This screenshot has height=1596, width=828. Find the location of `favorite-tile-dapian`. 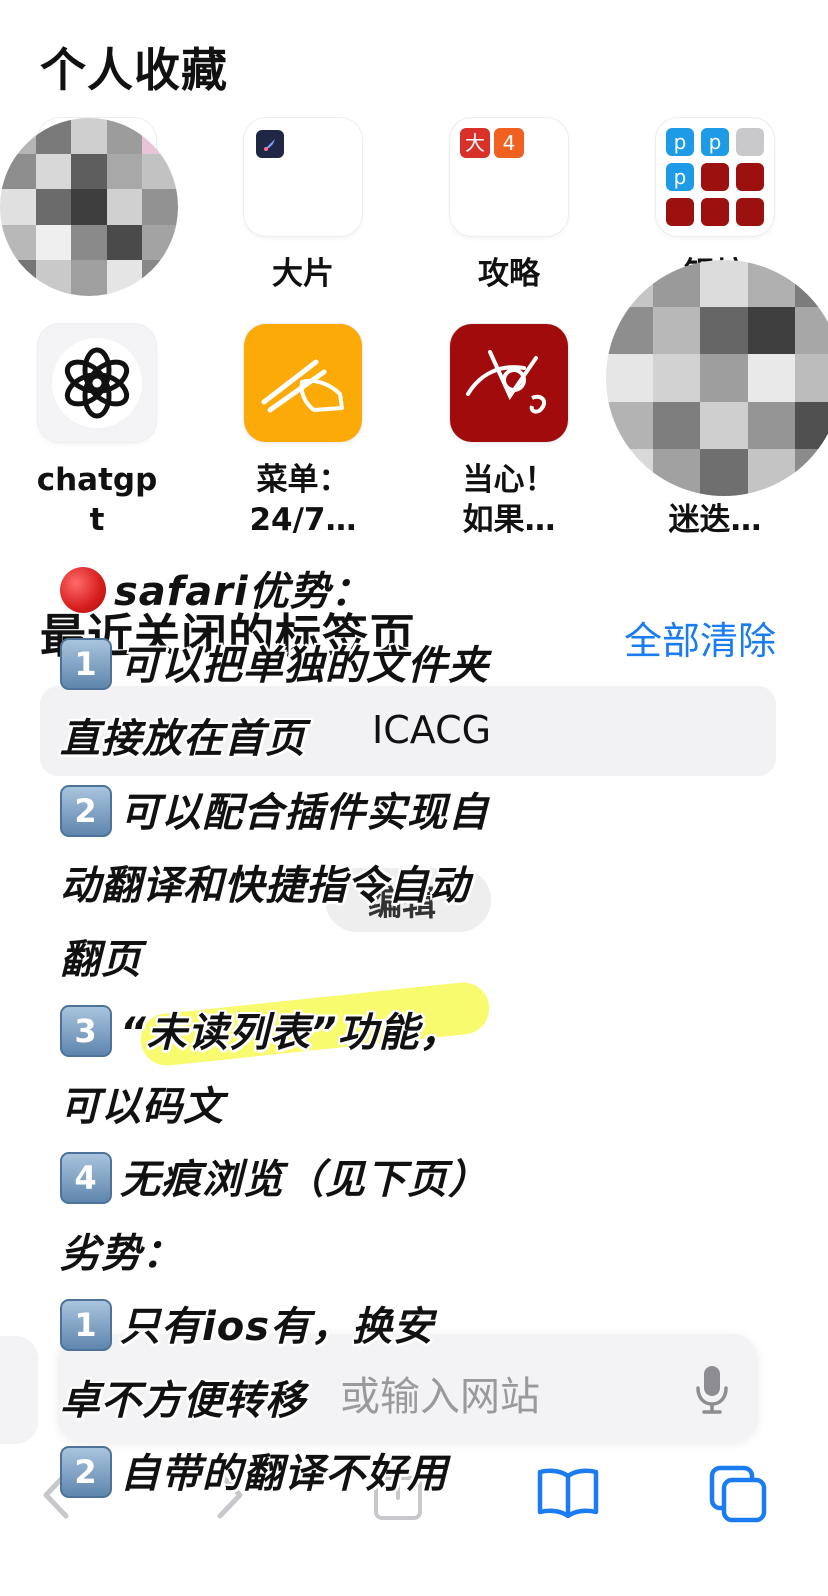

favorite-tile-dapian is located at coordinates (303, 177).